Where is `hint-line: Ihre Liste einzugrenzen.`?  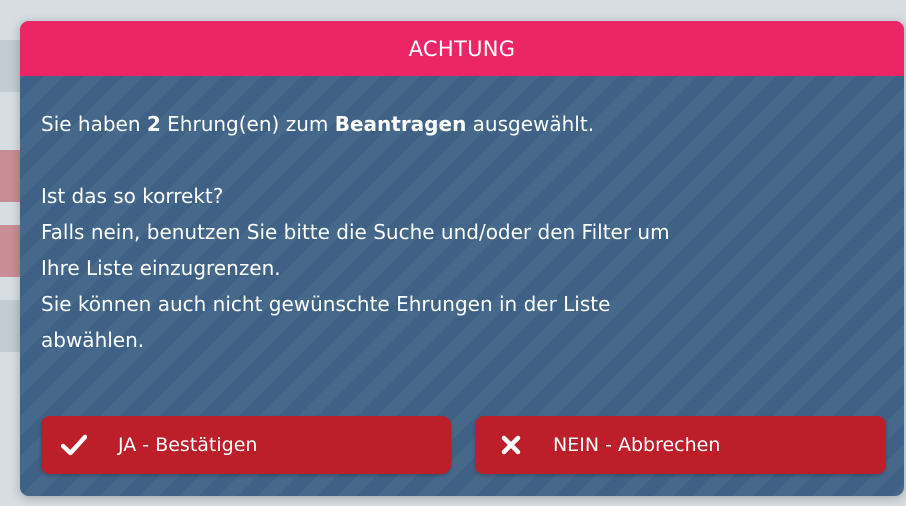
hint-line: Ihre Liste einzugrenzen. is located at coordinates (161, 268).